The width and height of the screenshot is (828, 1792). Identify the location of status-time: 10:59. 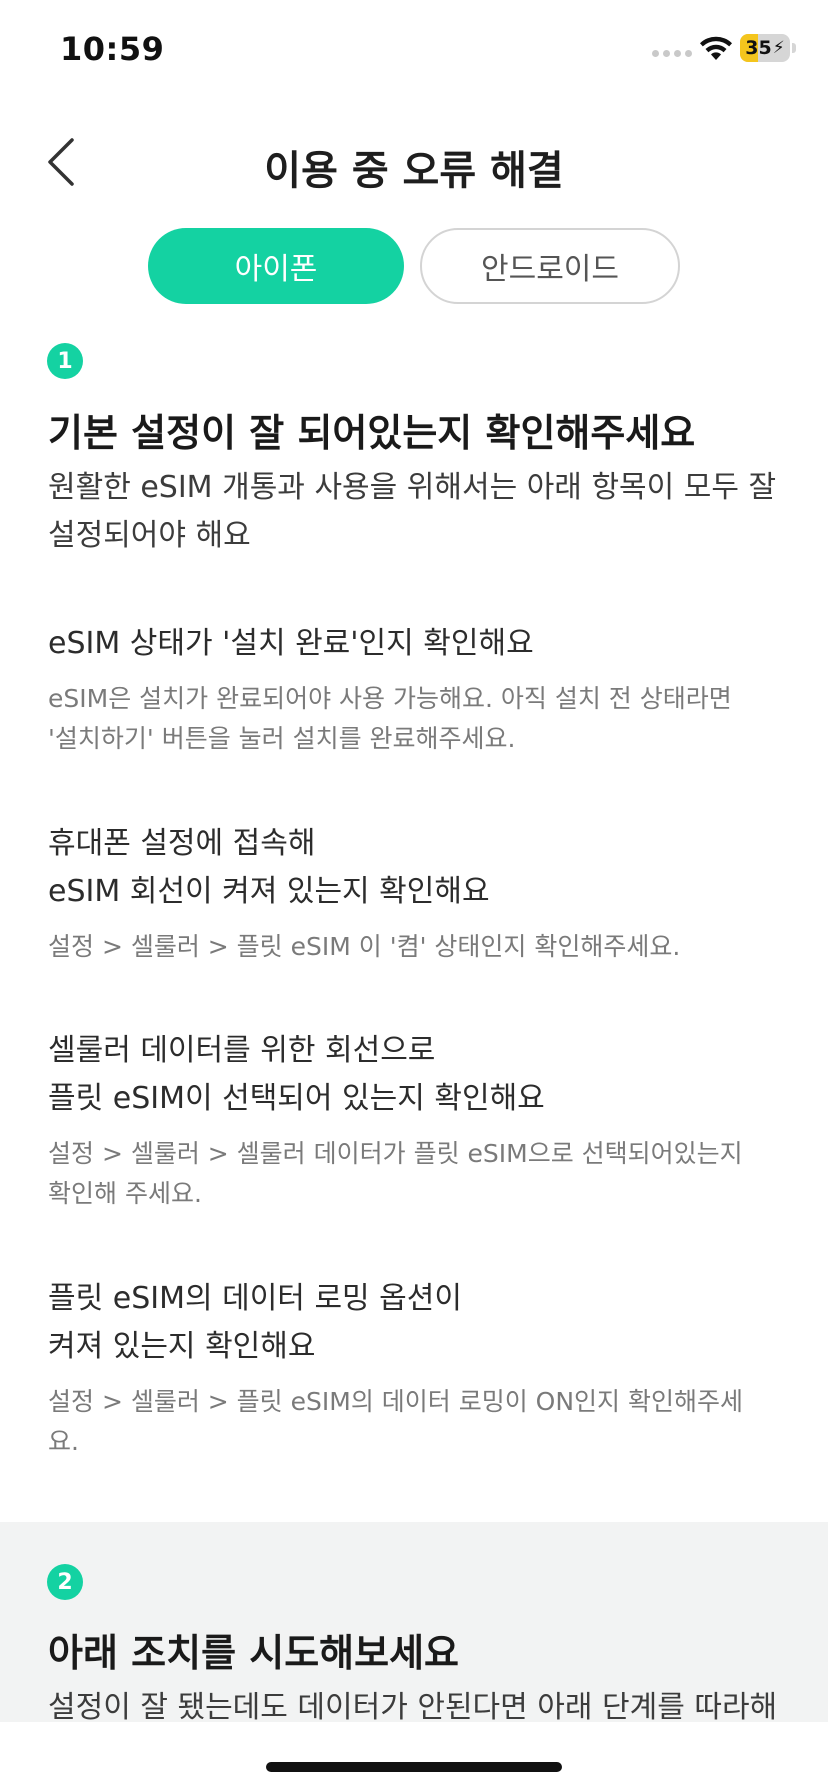
(112, 49).